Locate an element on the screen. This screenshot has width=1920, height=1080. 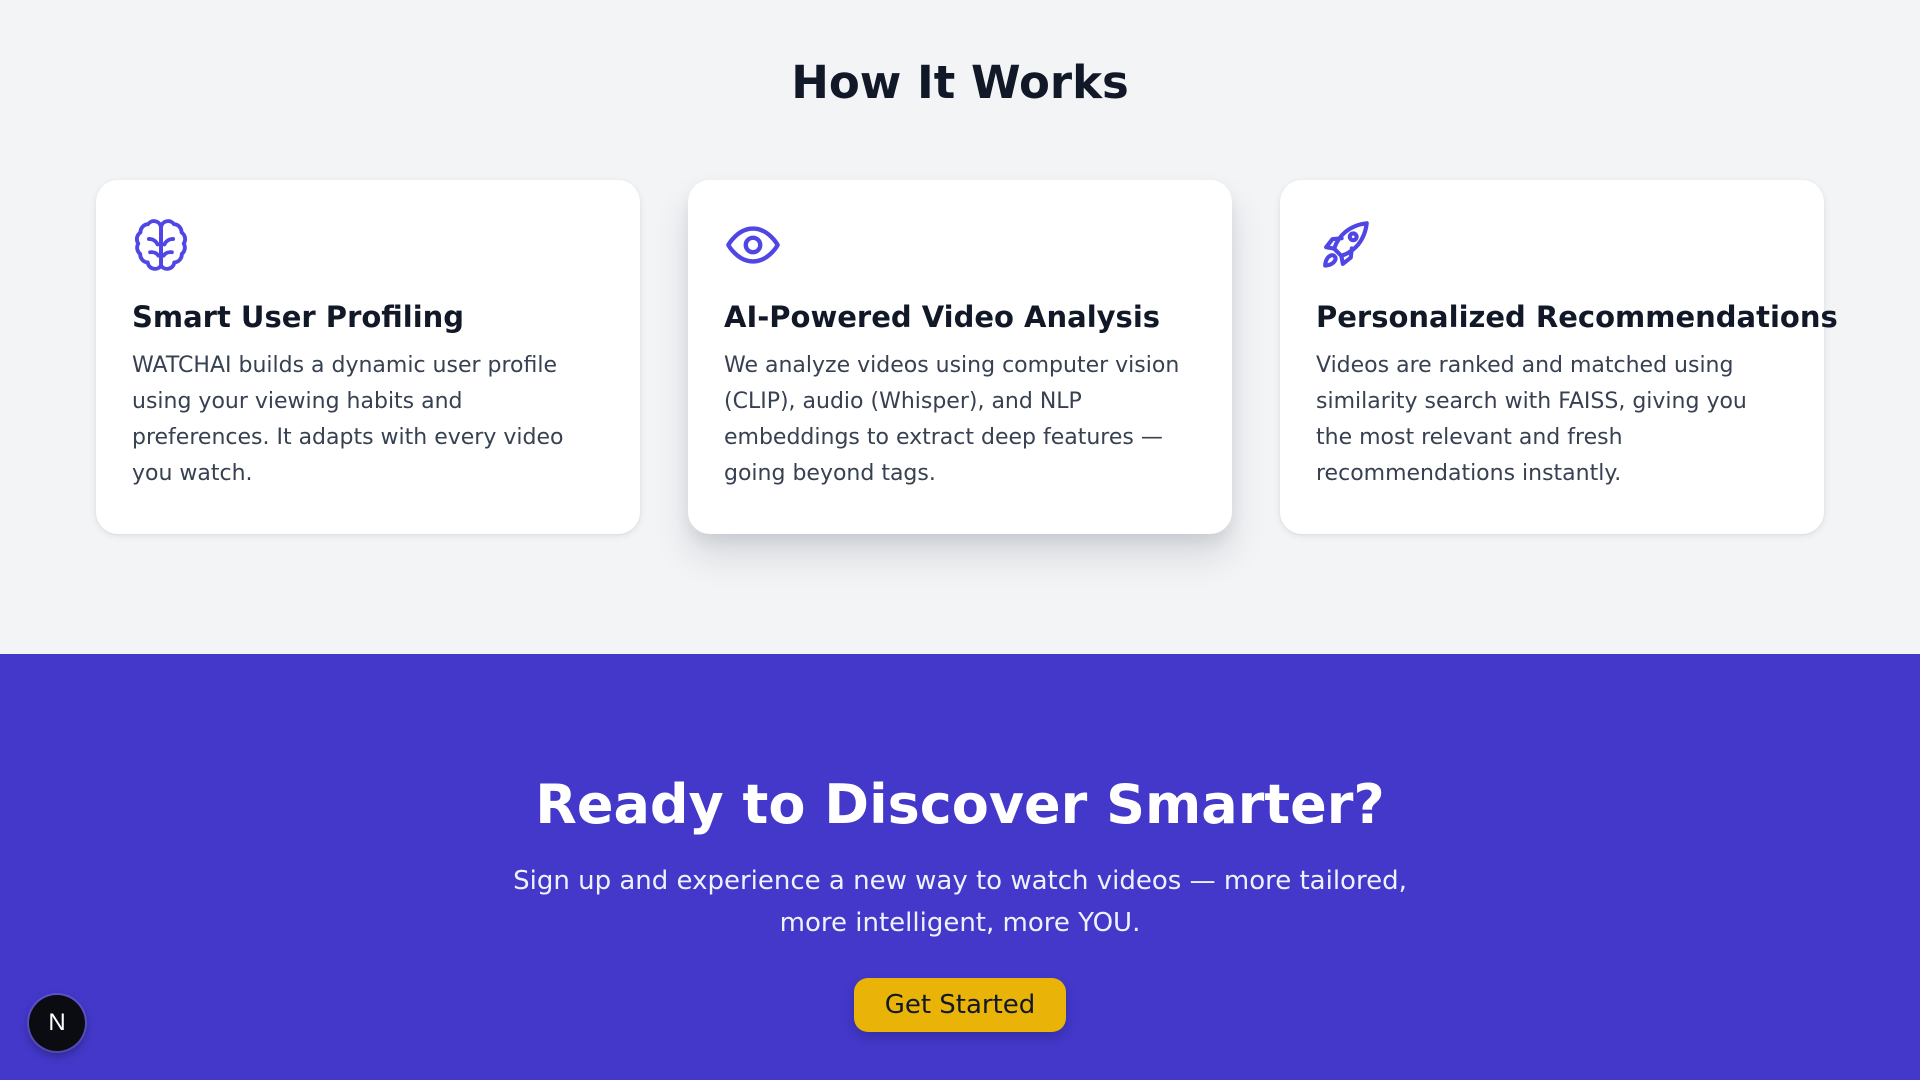
nextjs-logo-icon: N is located at coordinates (57, 1022).